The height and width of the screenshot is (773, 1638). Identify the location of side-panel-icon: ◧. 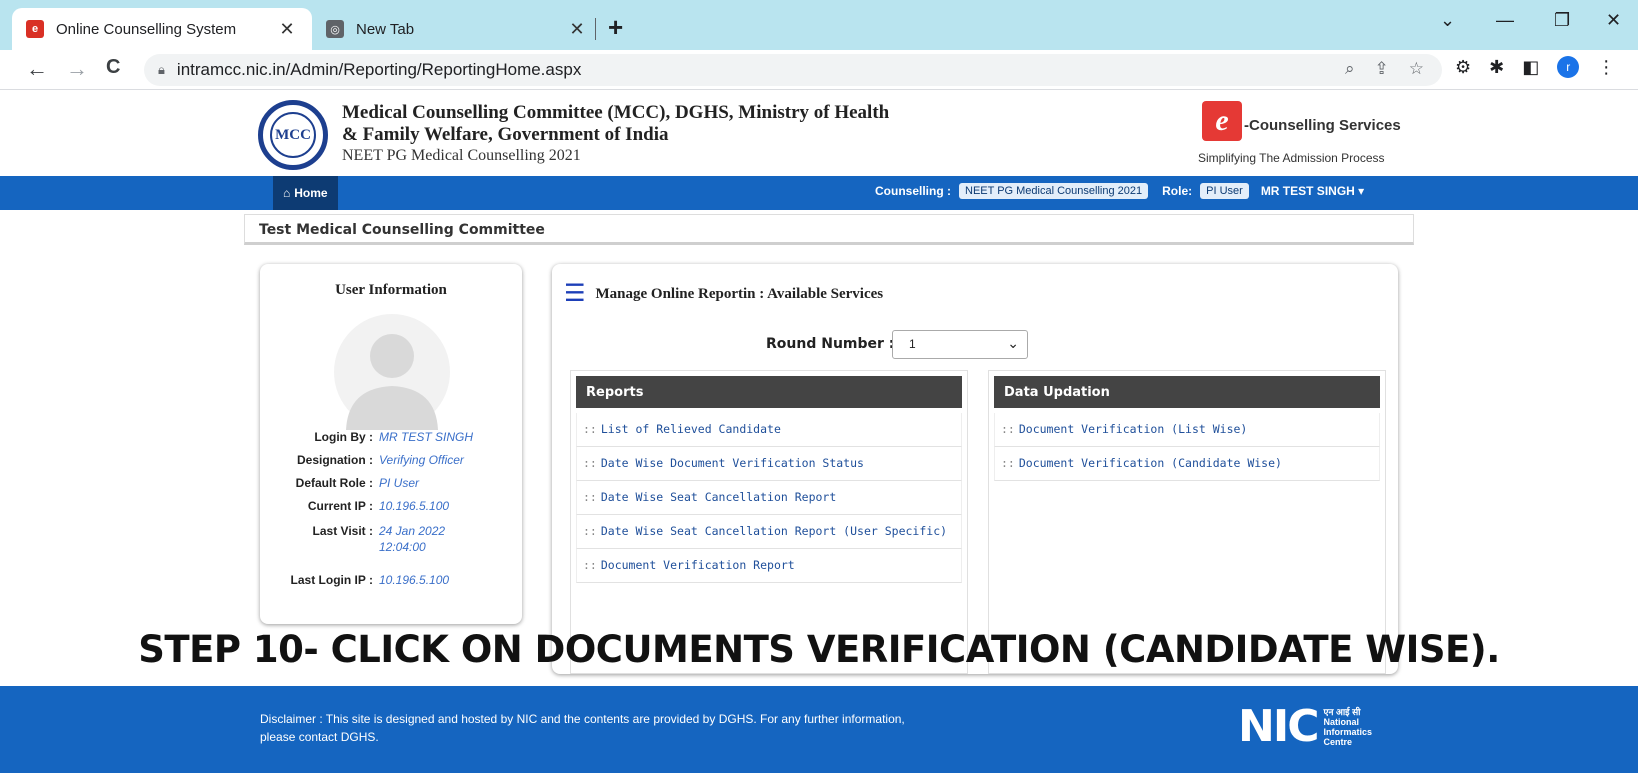
(1530, 67).